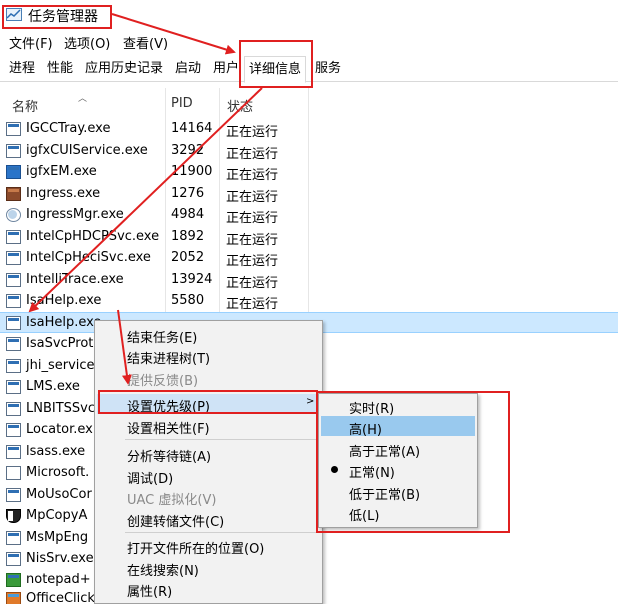 This screenshot has width=618, height=604. I want to click on process-name: Ingress.exe, so click(63, 193).